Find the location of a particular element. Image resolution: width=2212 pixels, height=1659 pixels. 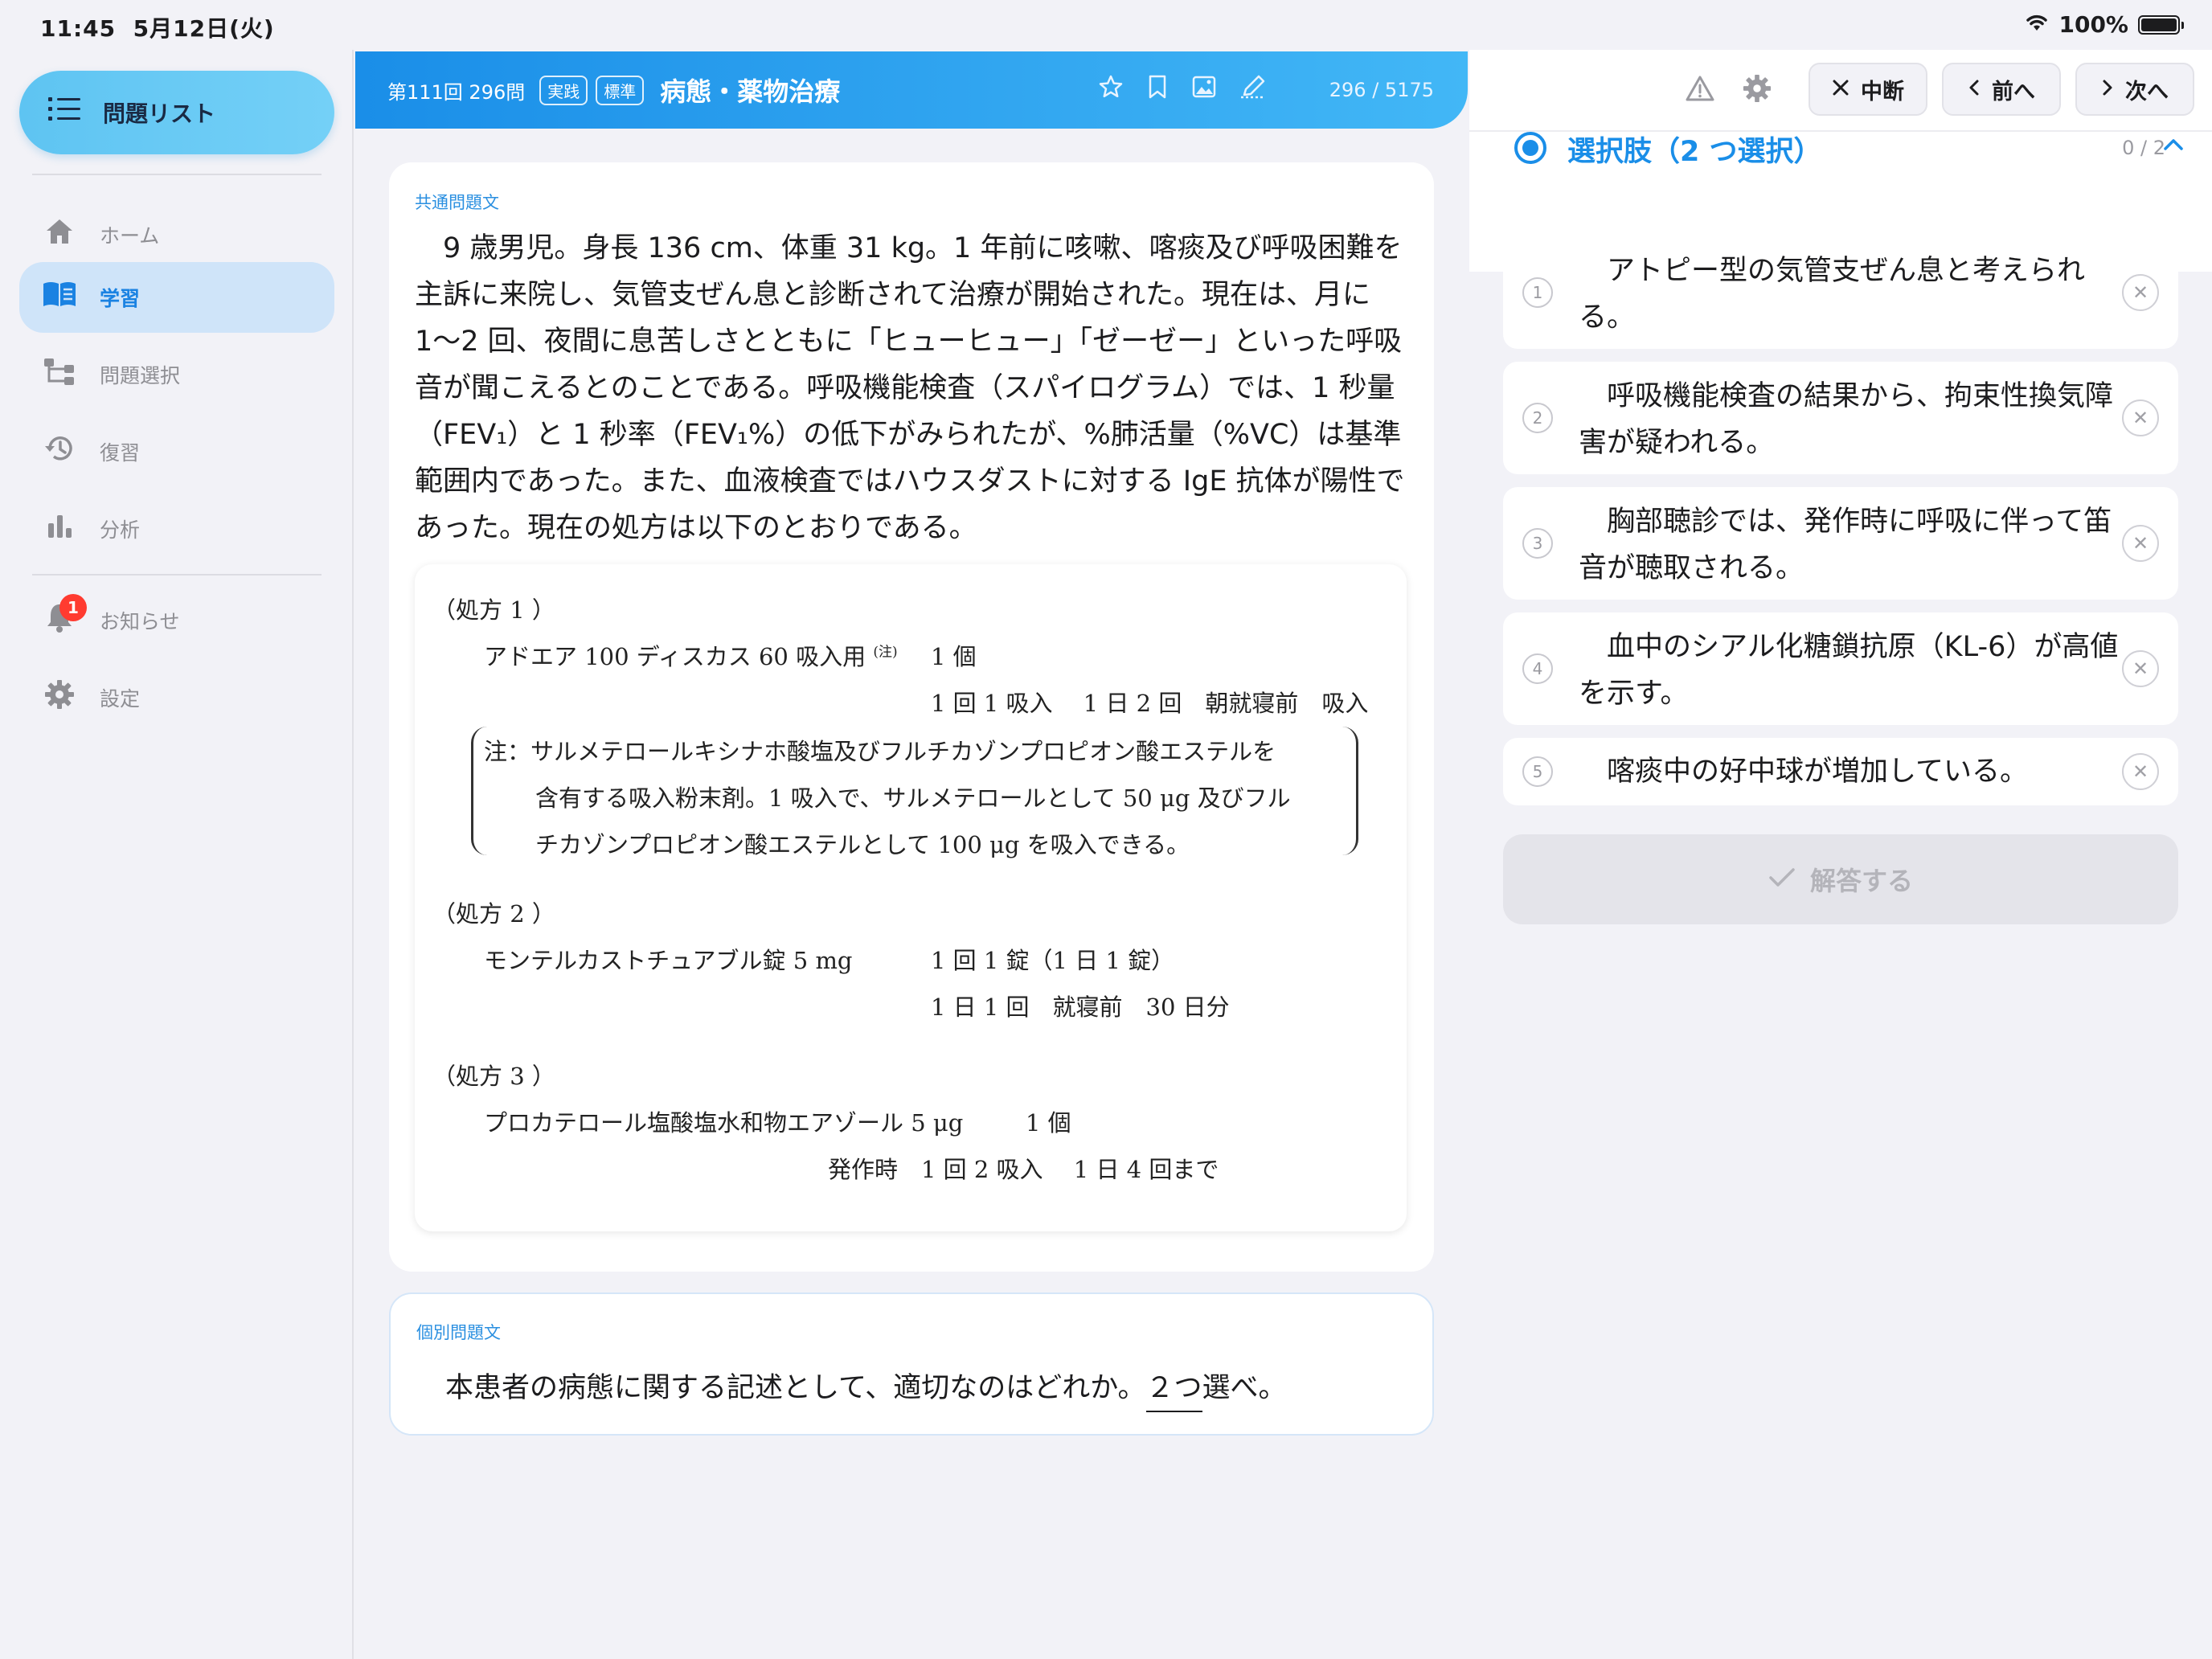

suspend-button: 中断 is located at coordinates (1868, 89).